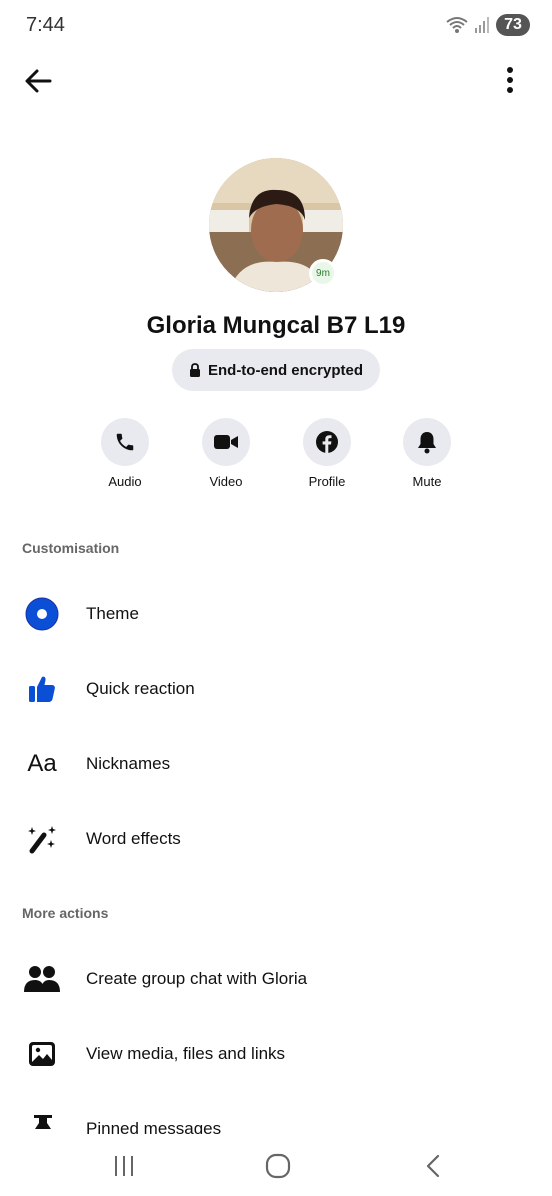 The height and width of the screenshot is (1196, 552). I want to click on mute-circle, so click(427, 442).